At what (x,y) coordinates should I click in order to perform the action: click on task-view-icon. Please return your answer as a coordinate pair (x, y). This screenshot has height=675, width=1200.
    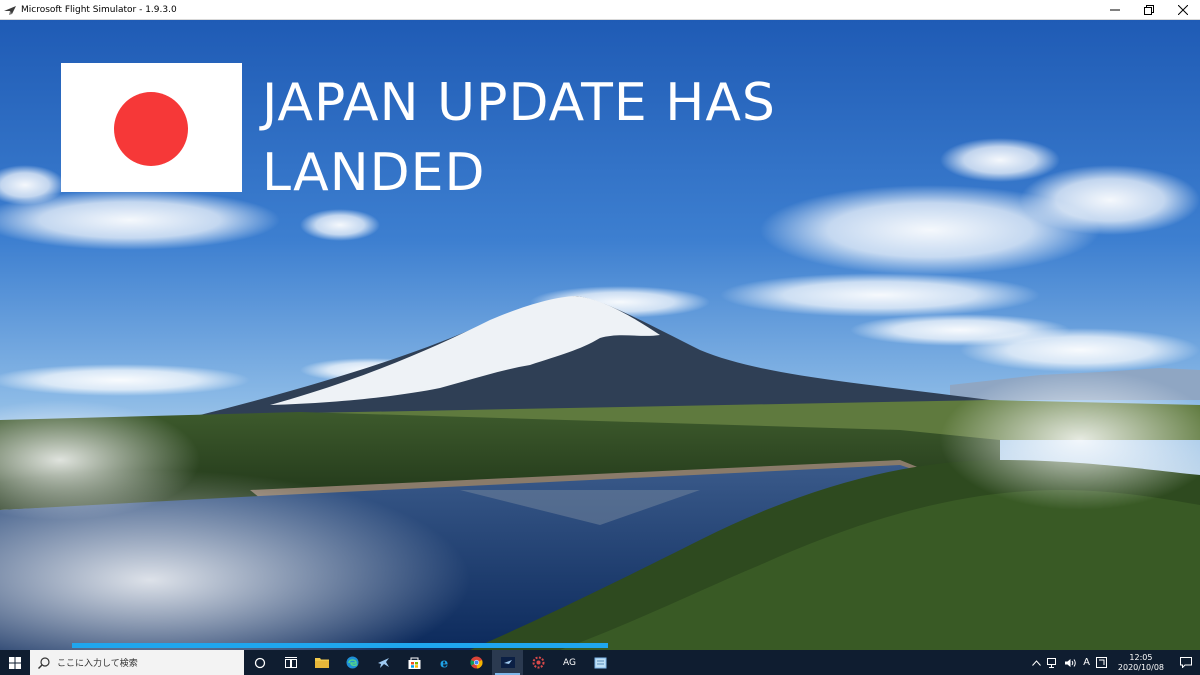
    Looking at the image, I should click on (290, 662).